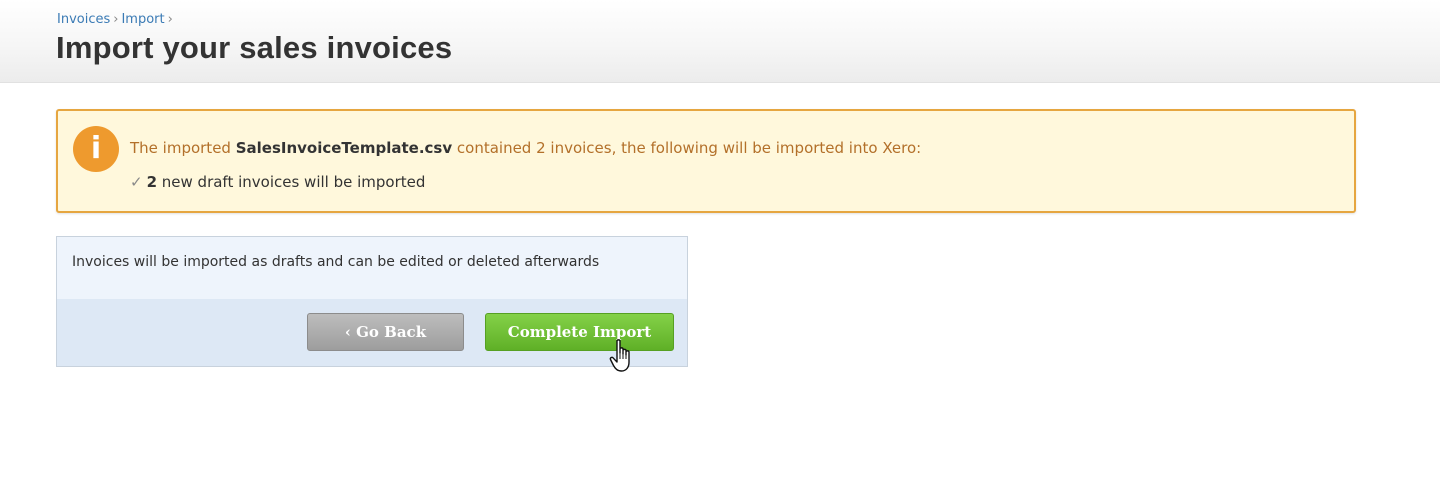 This screenshot has height=498, width=1440. Describe the element at coordinates (619, 355) in the screenshot. I see `hand-pointer-cursor-icon` at that location.